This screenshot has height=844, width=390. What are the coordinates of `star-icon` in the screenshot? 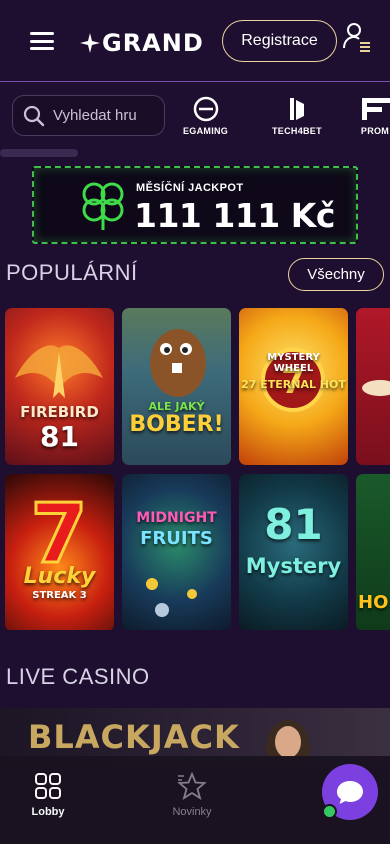 It's located at (192, 786).